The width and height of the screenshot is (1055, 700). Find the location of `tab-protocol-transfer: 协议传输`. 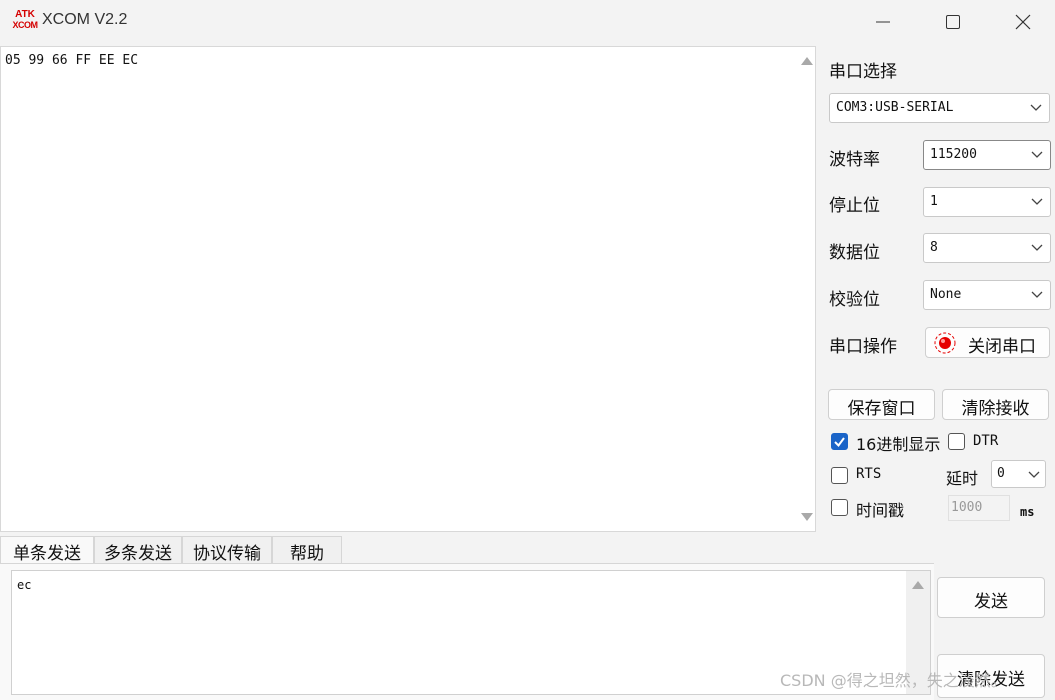

tab-protocol-transfer: 协议传输 is located at coordinates (227, 550).